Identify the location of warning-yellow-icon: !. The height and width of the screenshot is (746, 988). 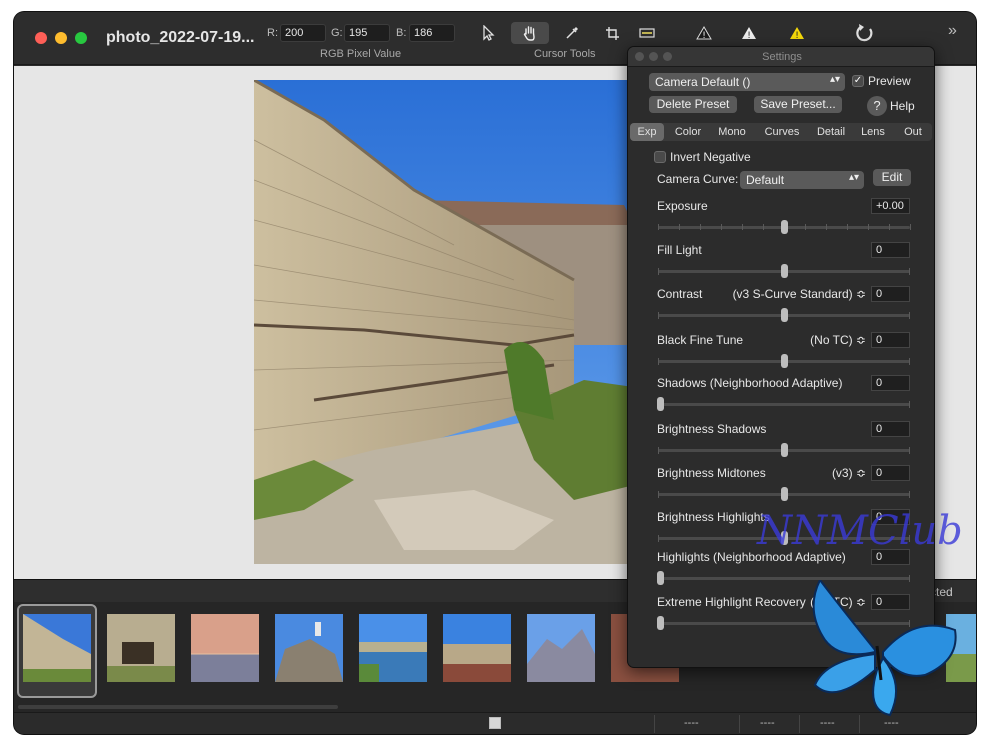
(797, 33).